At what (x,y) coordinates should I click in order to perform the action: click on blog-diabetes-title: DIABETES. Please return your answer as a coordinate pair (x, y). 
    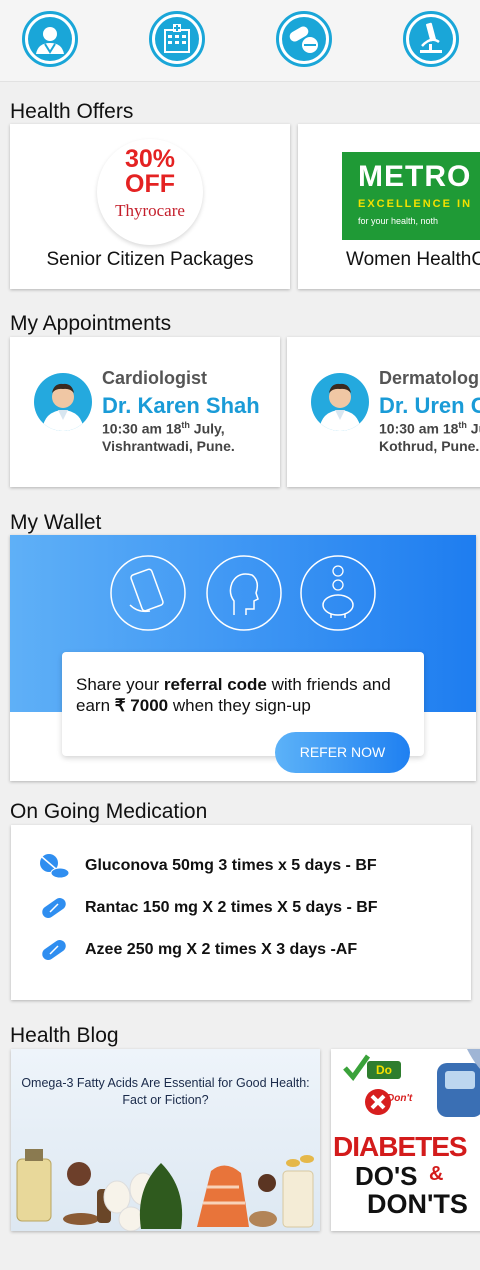
    Looking at the image, I should click on (400, 1146).